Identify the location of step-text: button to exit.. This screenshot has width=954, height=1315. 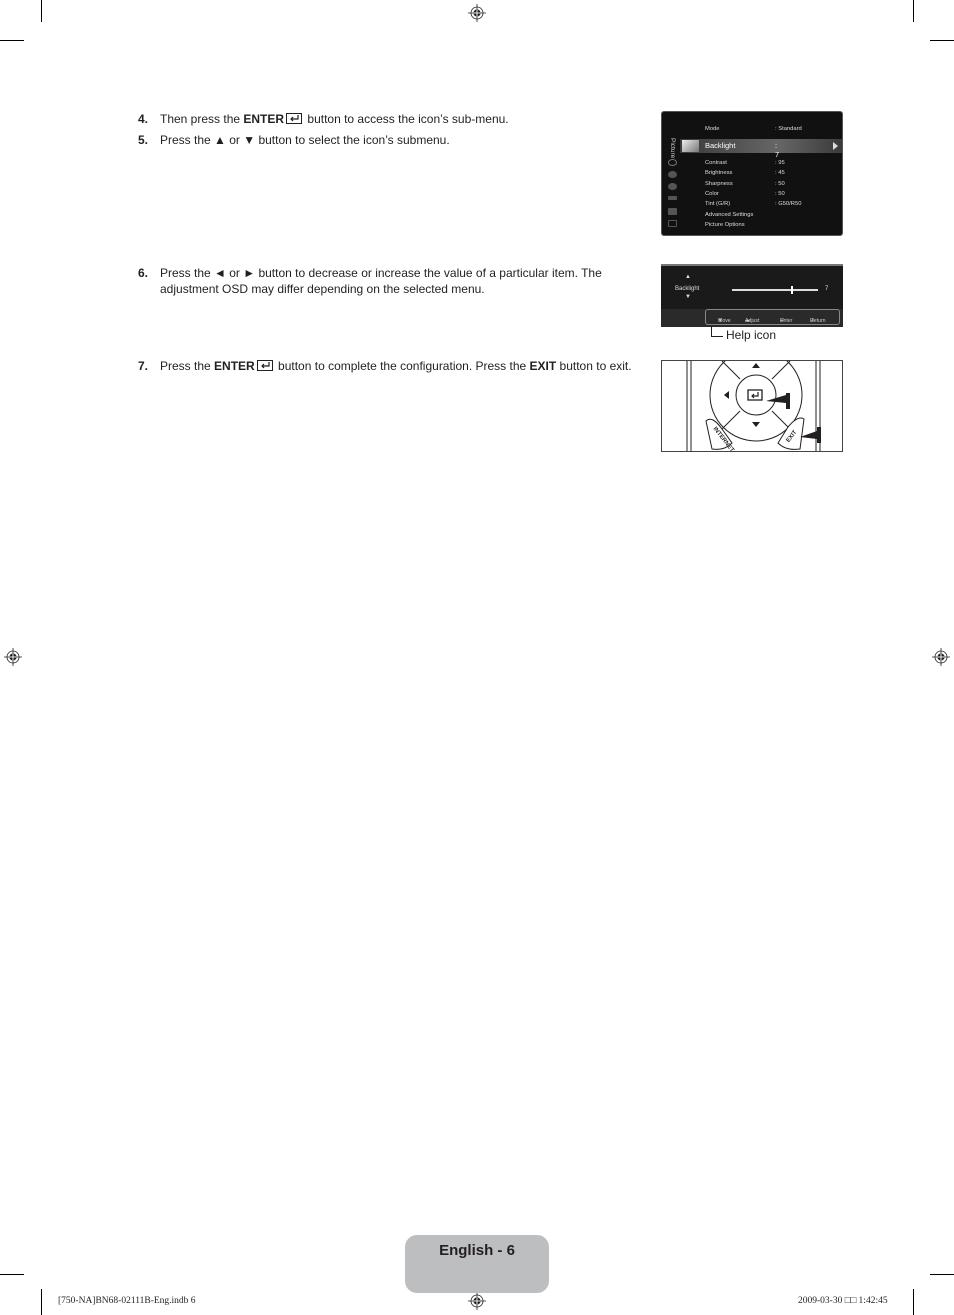
(594, 366).